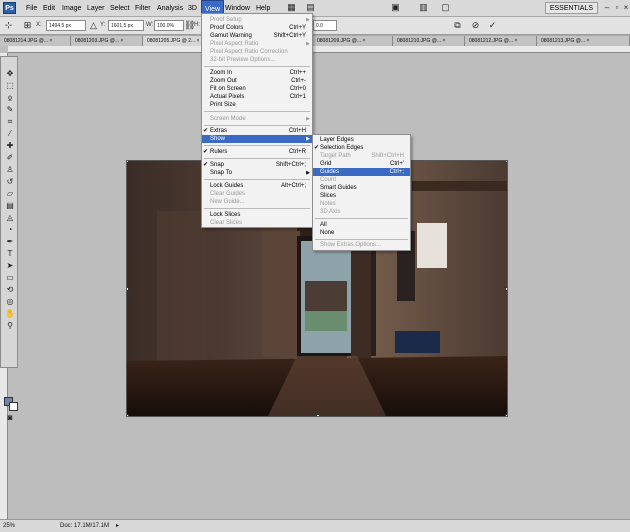  Describe the element at coordinates (192, 8) in the screenshot. I see `menu-3d: 3D` at that location.